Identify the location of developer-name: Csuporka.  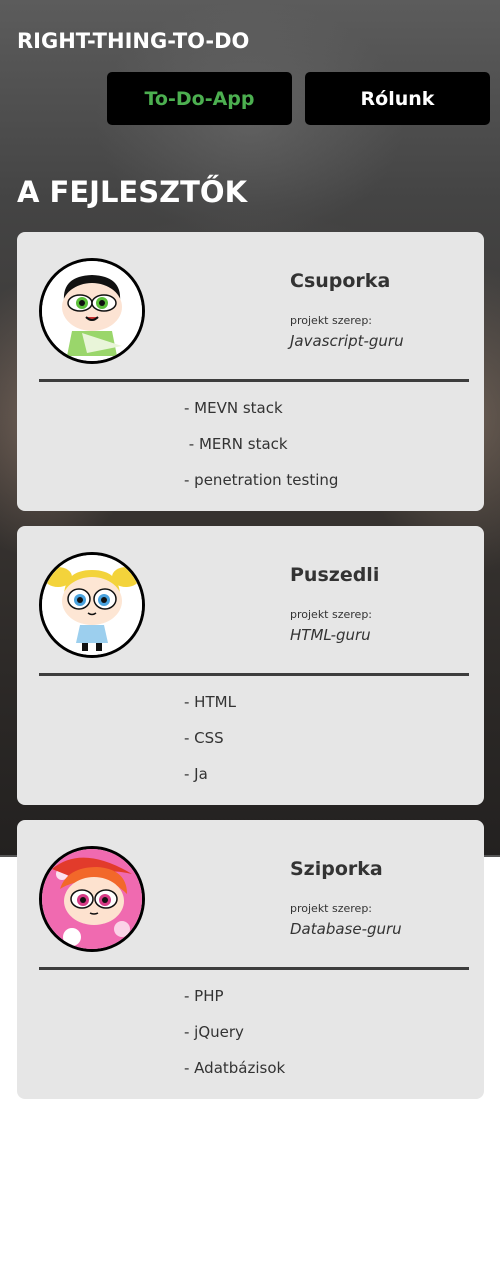
(340, 281).